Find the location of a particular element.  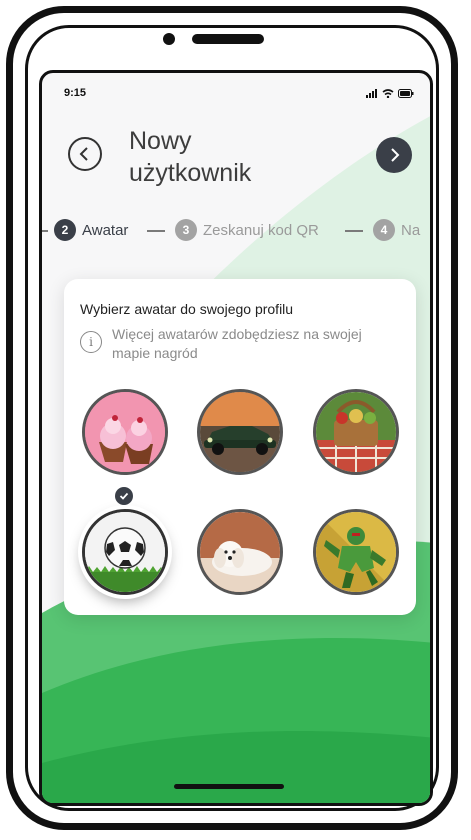

wifi-icon is located at coordinates (388, 93).